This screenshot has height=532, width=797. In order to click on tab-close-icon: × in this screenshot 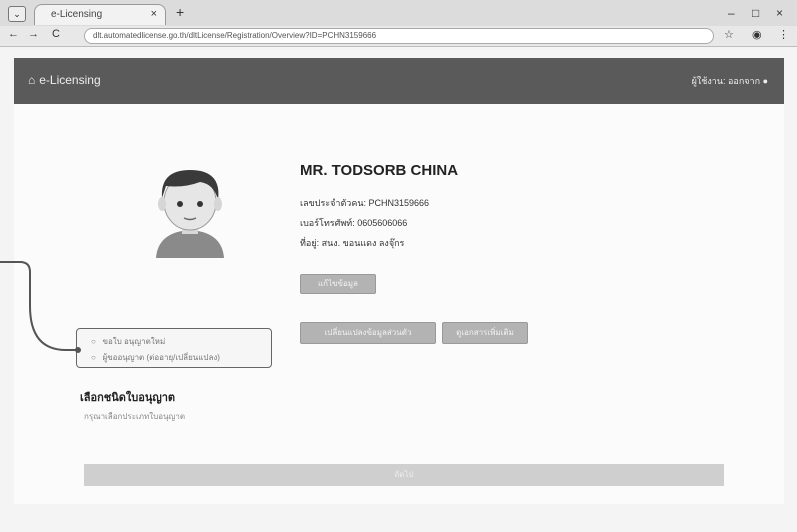, I will do `click(154, 14)`.